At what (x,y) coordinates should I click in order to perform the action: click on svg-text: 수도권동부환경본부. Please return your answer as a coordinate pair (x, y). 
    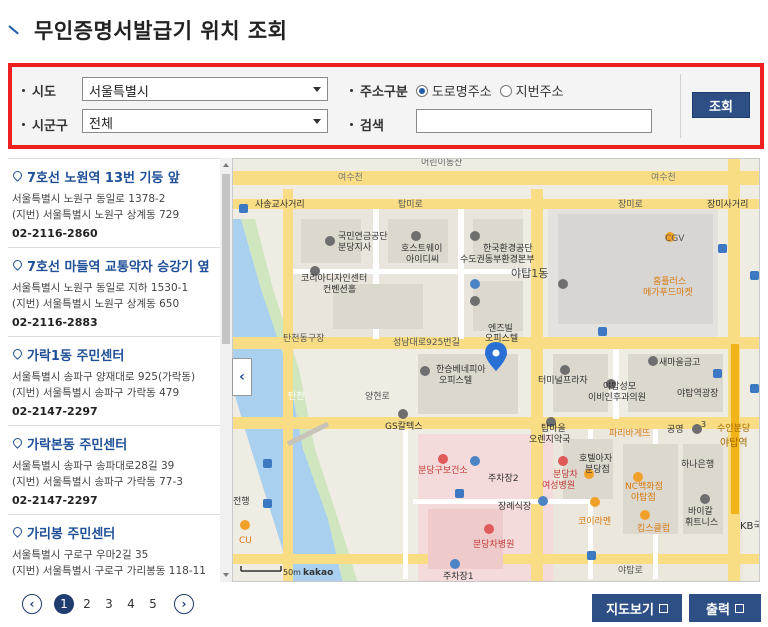
    Looking at the image, I should click on (497, 259).